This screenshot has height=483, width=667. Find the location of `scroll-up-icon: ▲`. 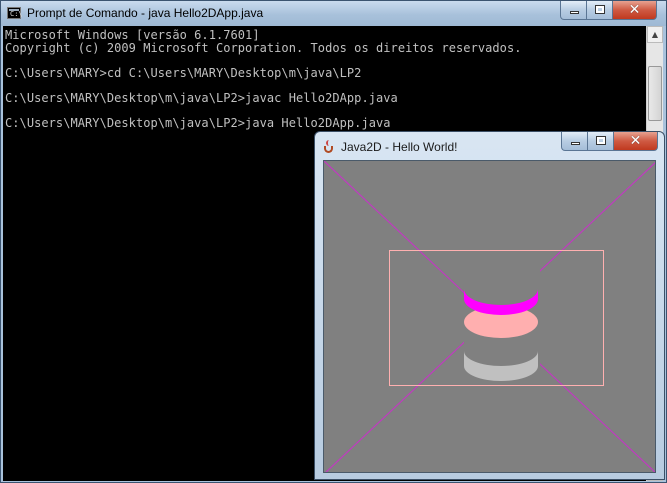

scroll-up-icon: ▲ is located at coordinates (655, 34).